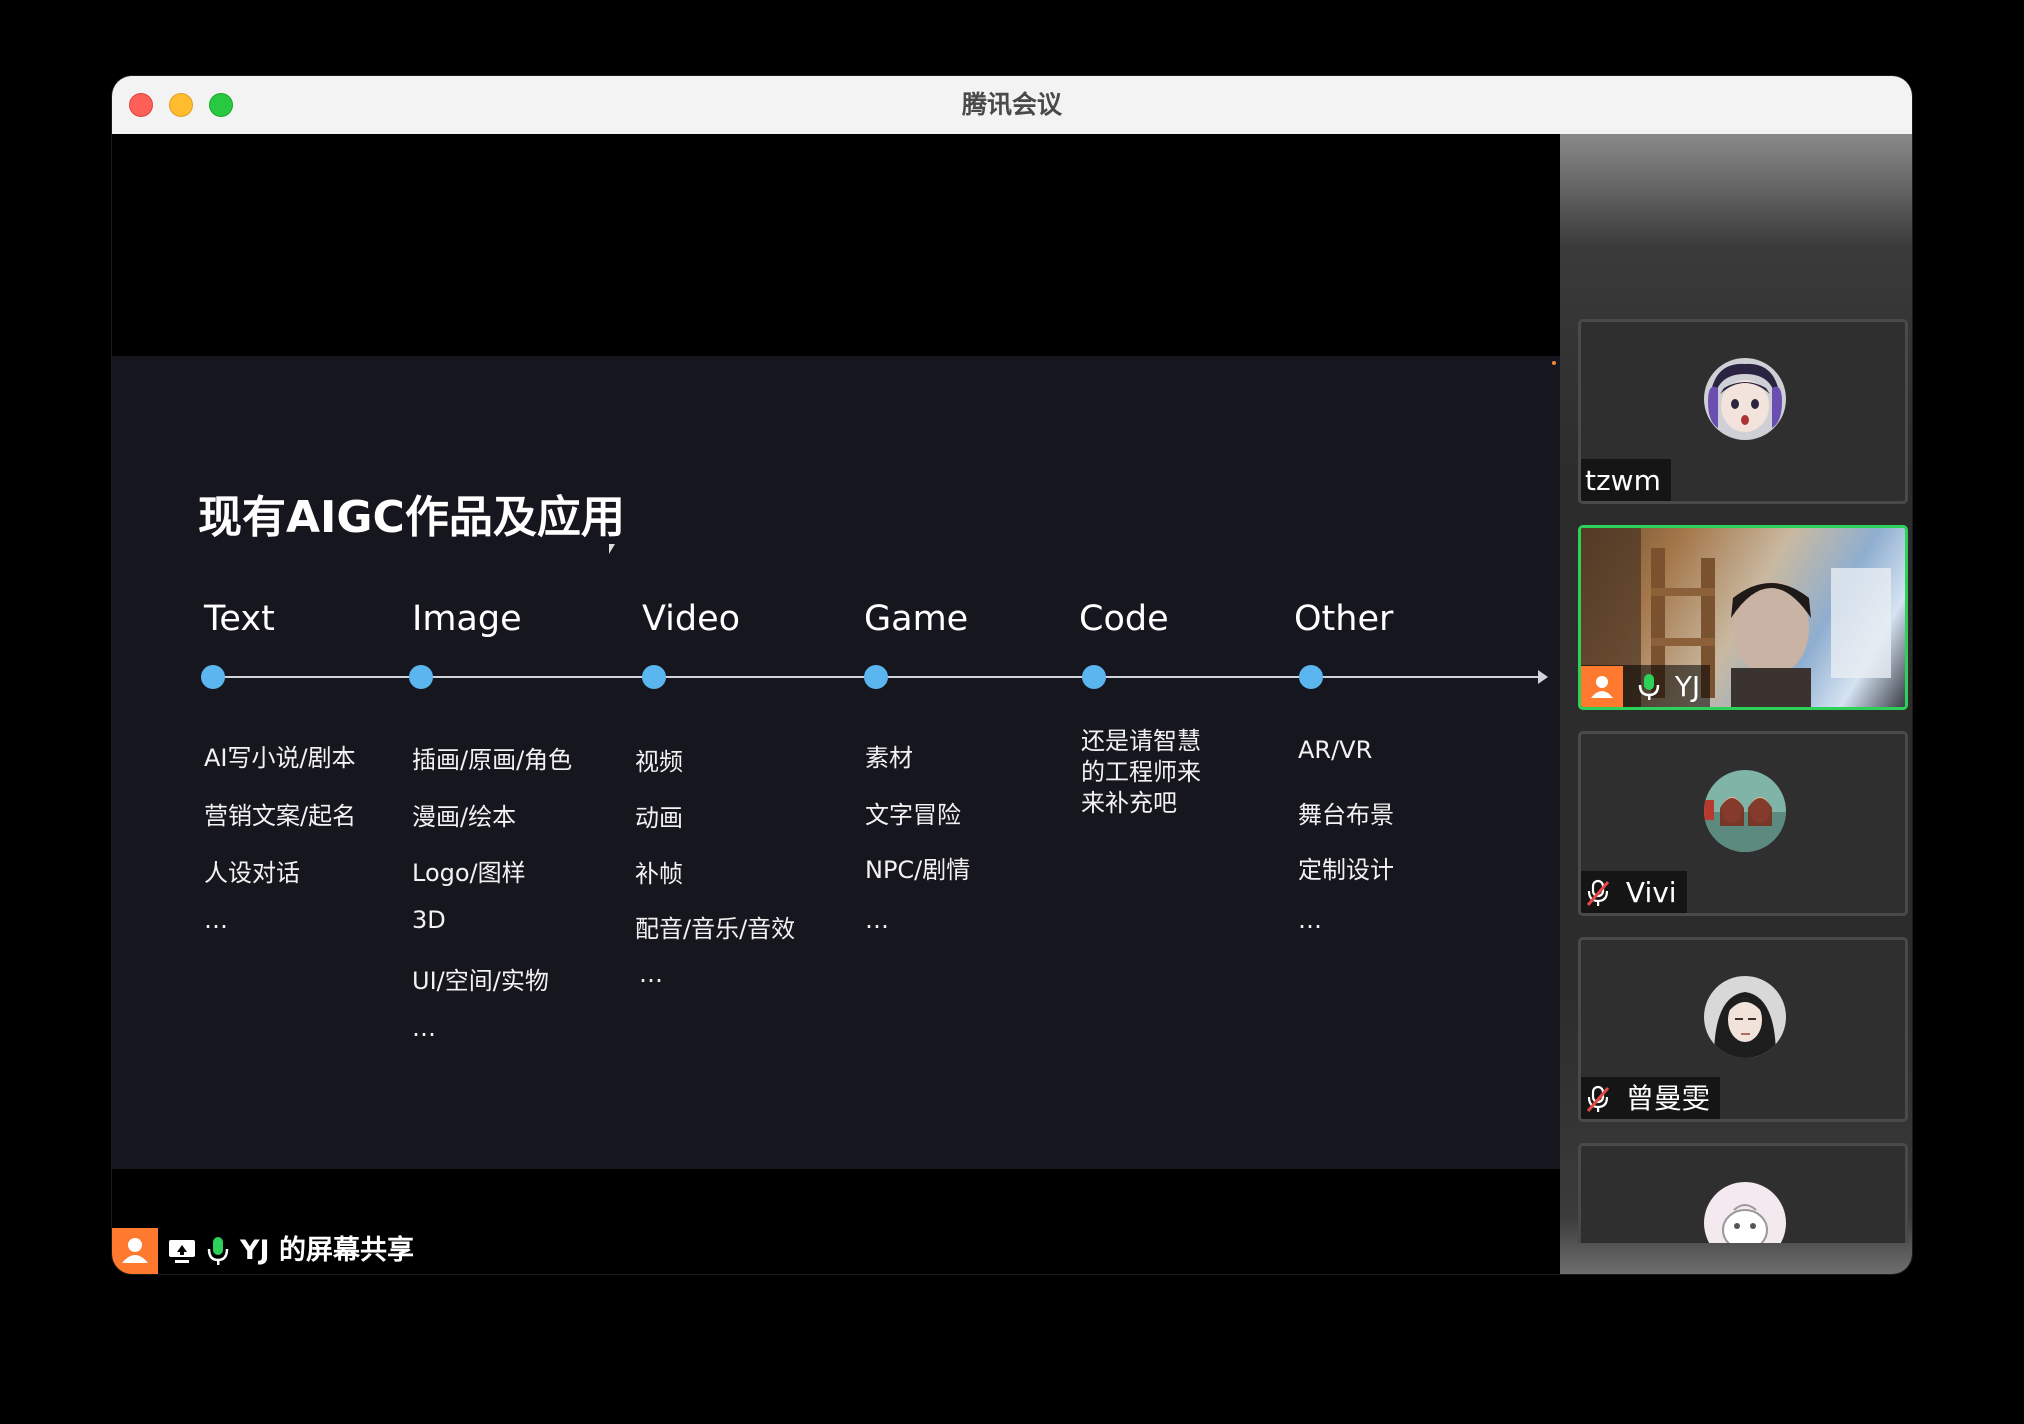 This screenshot has width=2024, height=1424. What do you see at coordinates (252, 873) in the screenshot?
I see `list-item: 人设对话` at bounding box center [252, 873].